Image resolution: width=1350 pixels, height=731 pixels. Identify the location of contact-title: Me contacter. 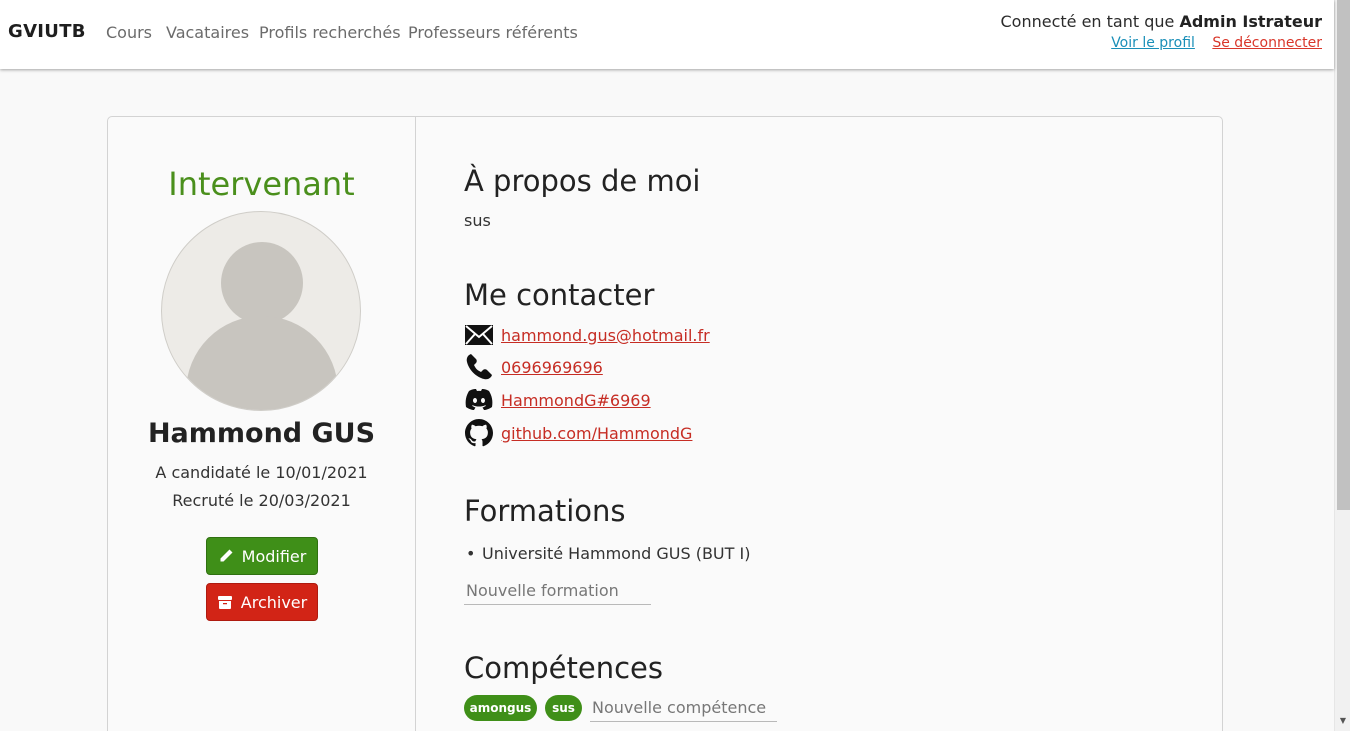
(559, 295).